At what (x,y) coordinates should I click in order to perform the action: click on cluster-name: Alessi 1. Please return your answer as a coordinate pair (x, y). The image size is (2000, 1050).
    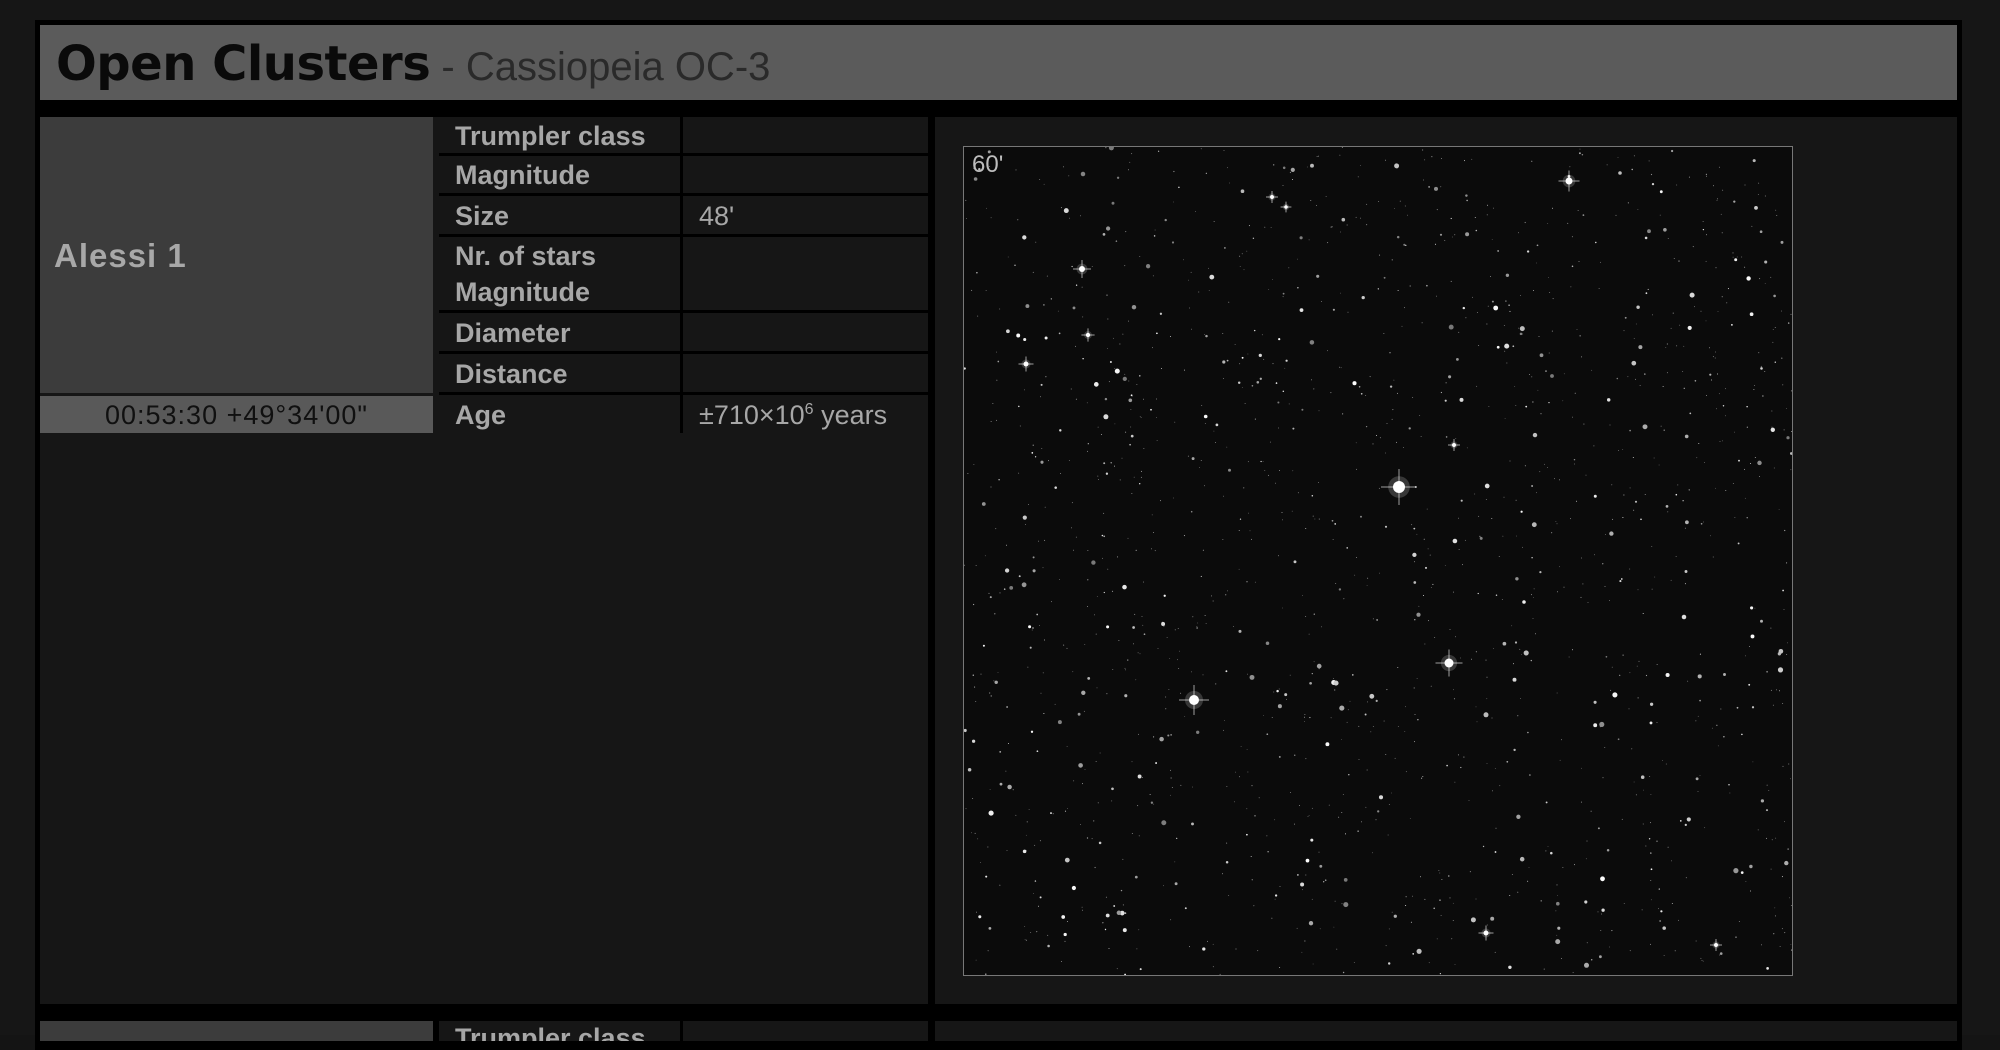
    Looking at the image, I should click on (120, 255).